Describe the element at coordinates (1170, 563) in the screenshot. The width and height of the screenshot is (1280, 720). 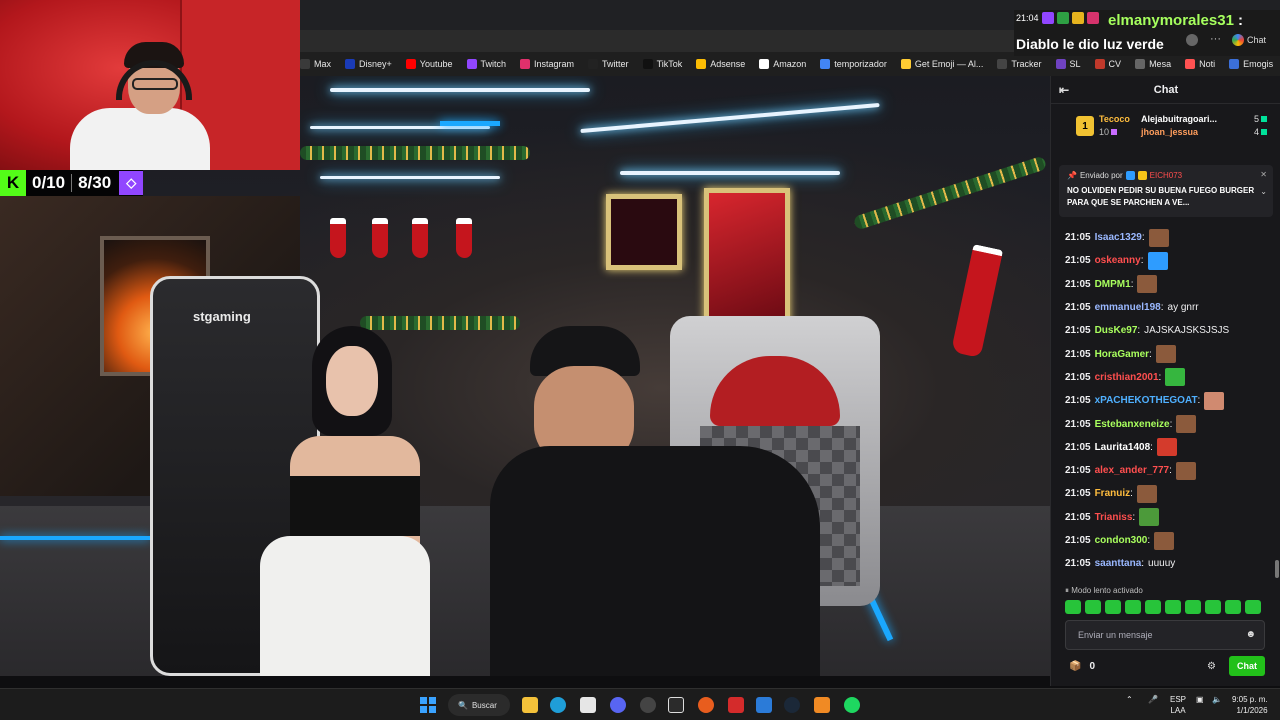
I see `chat-message: 21:05 saanttana: uuuuy` at that location.